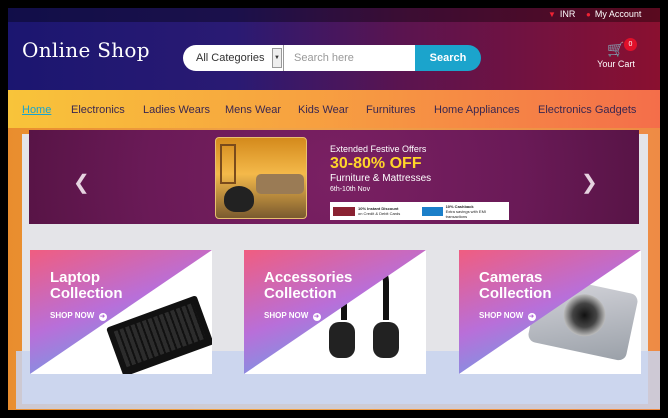 Image resolution: width=668 pixels, height=418 pixels. I want to click on currency-link: ▼ INR, so click(561, 14).